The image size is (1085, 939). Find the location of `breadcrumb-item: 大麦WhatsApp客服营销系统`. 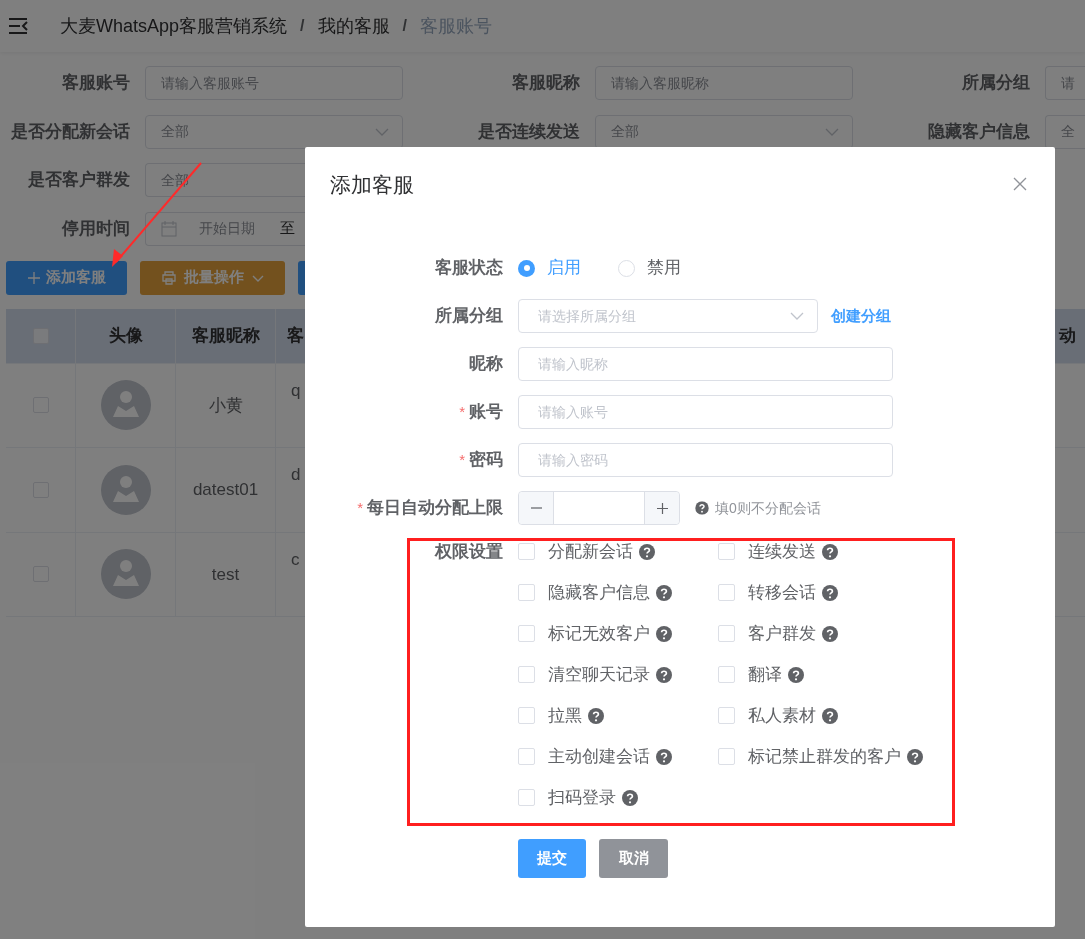

breadcrumb-item: 大麦WhatsApp客服营销系统 is located at coordinates (174, 26).